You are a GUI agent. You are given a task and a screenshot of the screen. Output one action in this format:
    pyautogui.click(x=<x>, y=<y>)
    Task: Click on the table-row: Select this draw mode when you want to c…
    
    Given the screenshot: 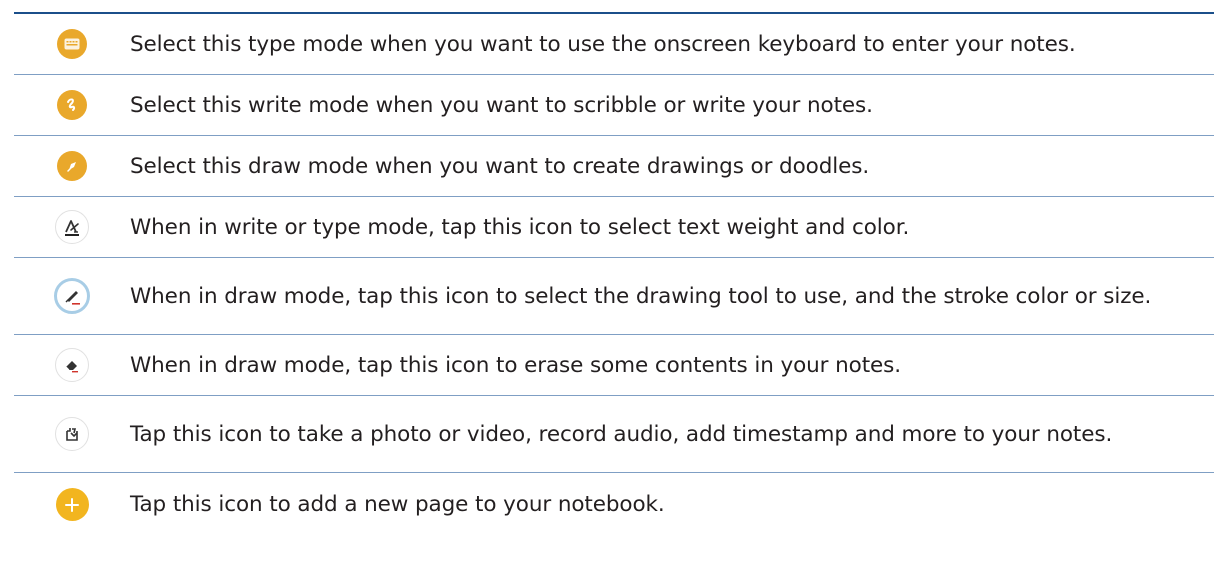 What is the action you would take?
    pyautogui.click(x=614, y=166)
    